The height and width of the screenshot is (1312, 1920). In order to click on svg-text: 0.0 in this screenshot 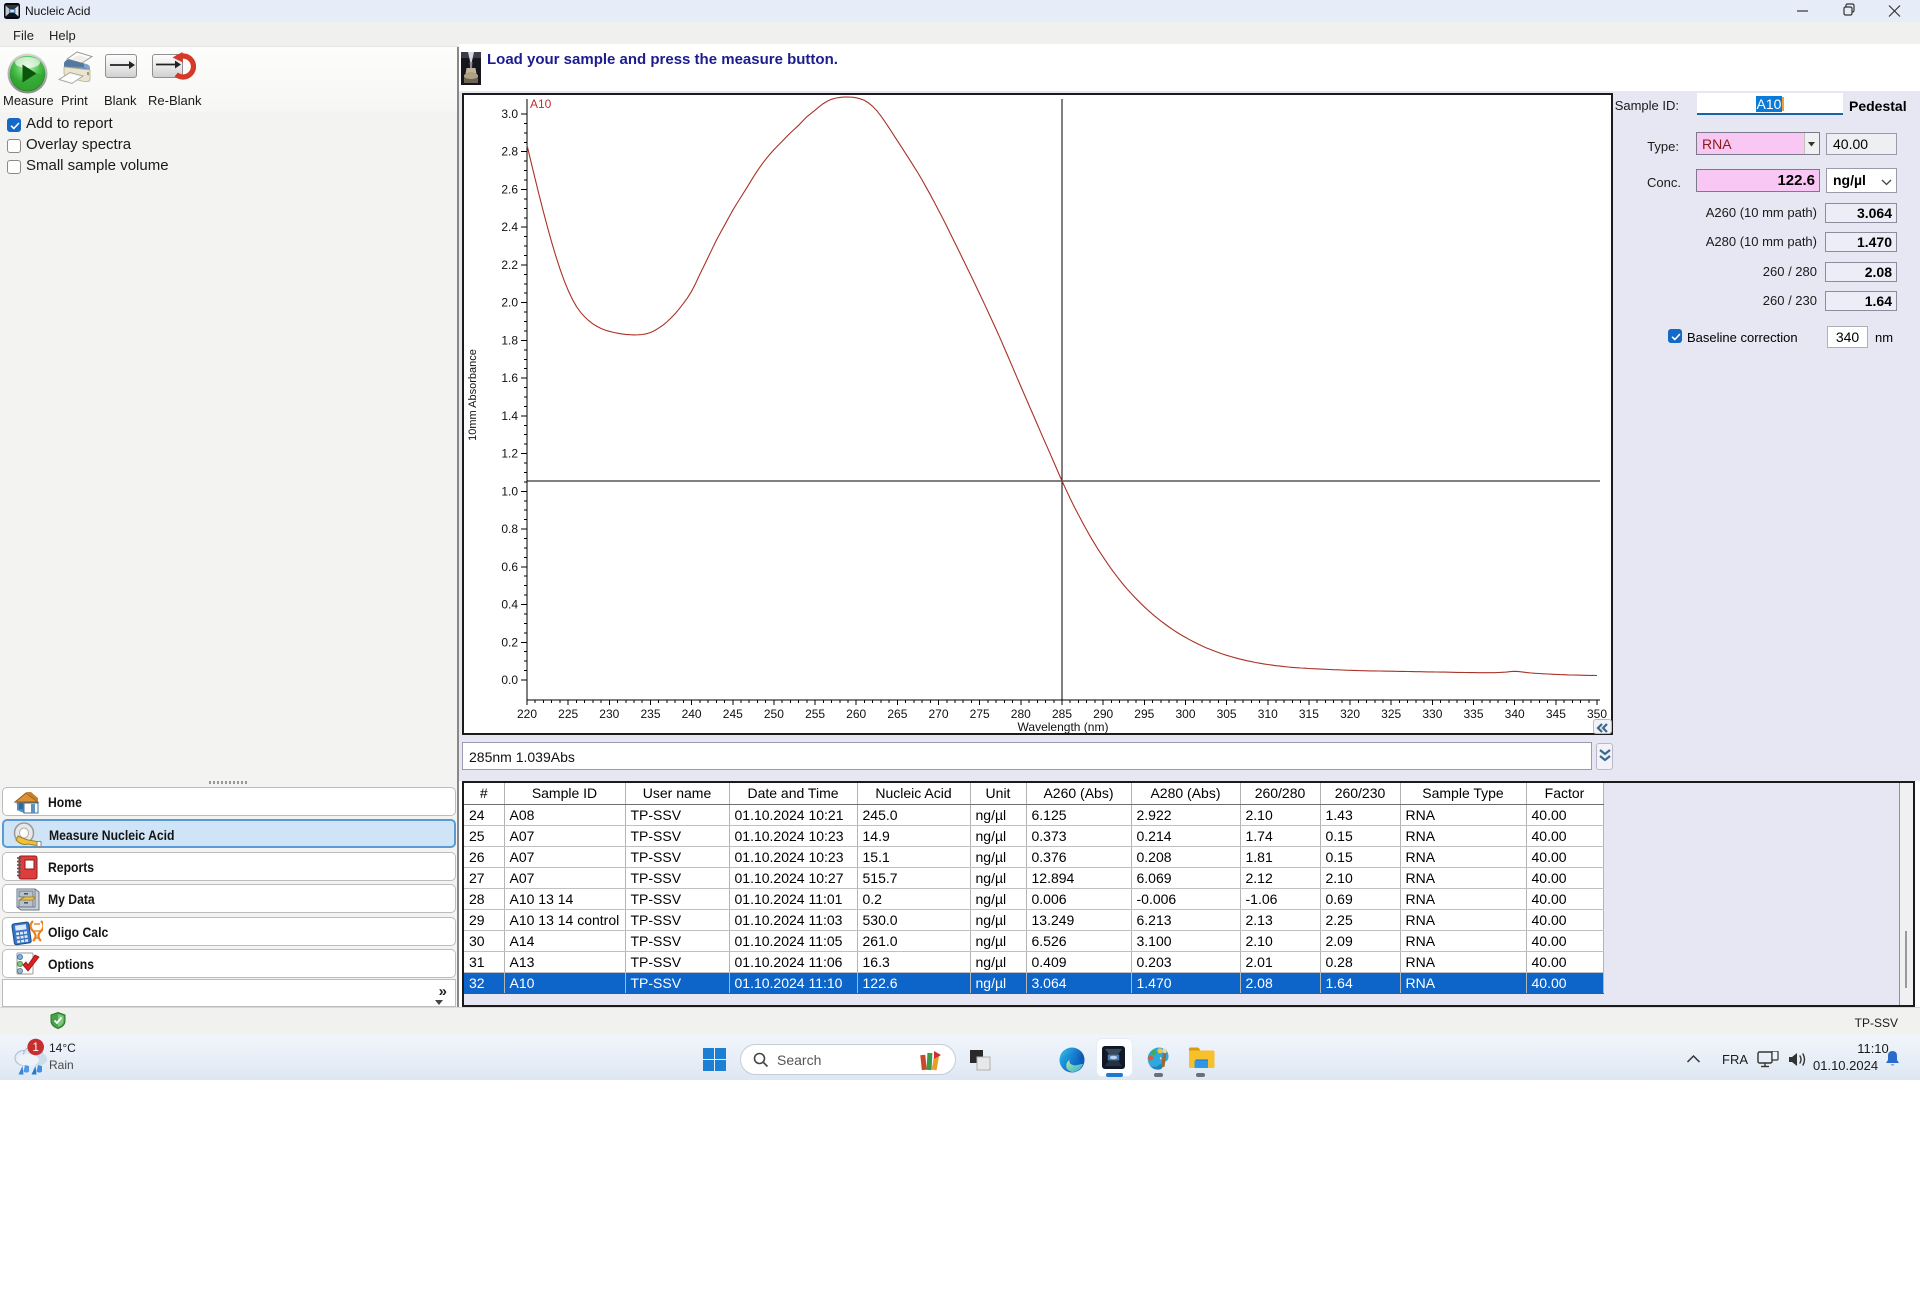, I will do `click(509, 680)`.